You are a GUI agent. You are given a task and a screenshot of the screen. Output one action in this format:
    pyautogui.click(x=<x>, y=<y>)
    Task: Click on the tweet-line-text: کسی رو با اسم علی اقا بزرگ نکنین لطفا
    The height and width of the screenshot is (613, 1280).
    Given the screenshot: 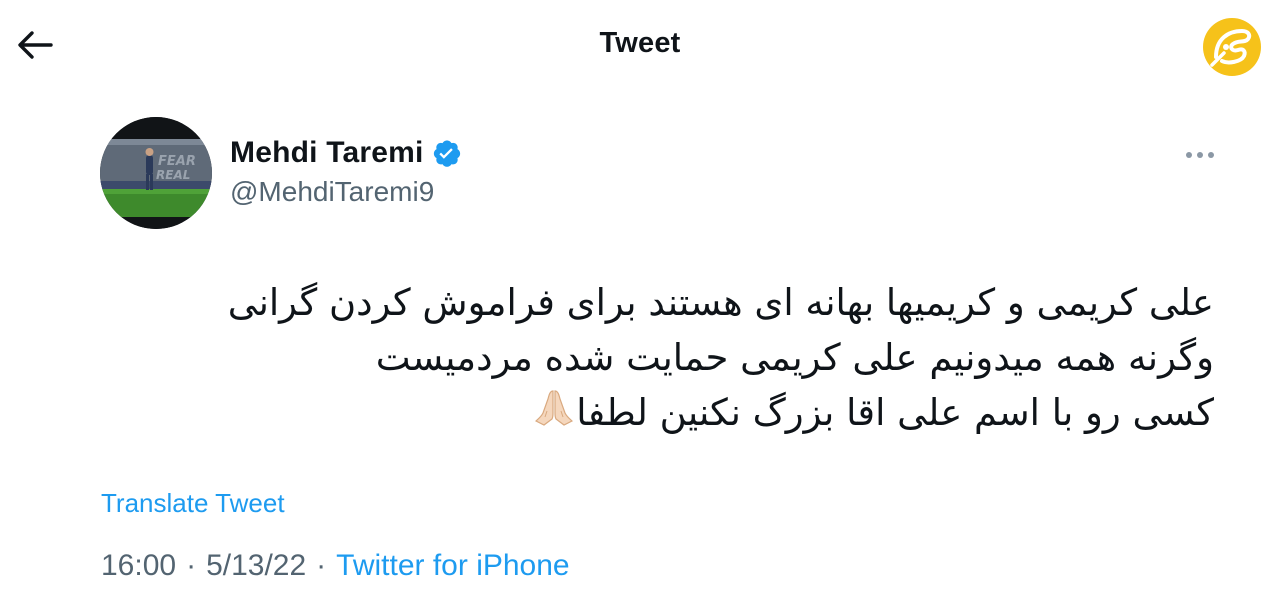 What is the action you would take?
    pyautogui.click(x=895, y=412)
    